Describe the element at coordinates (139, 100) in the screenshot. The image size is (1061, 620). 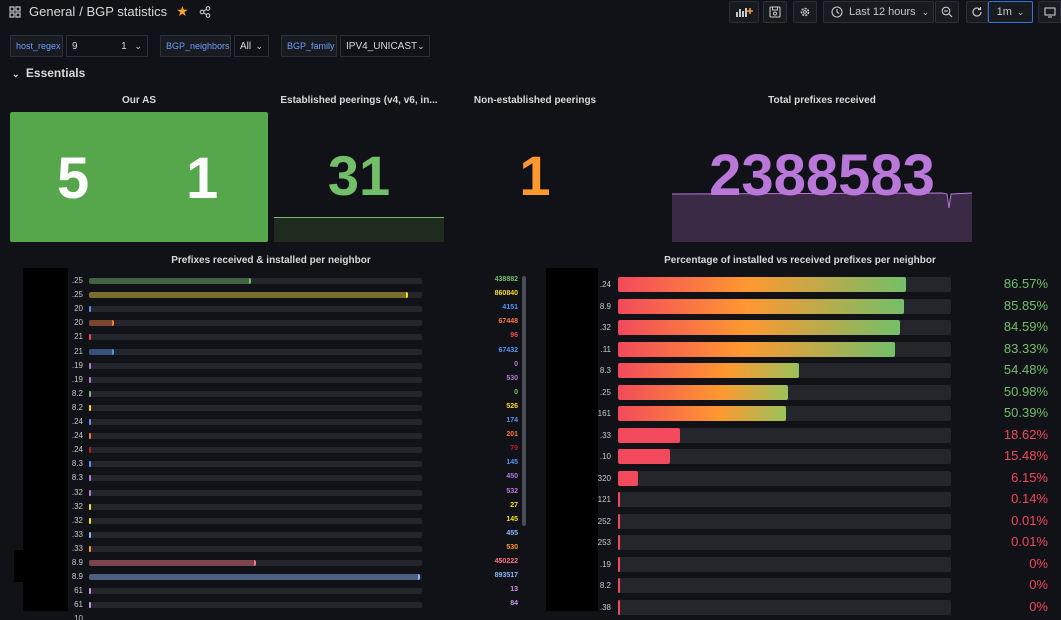
I see `panel-title-our-as: Our AS` at that location.